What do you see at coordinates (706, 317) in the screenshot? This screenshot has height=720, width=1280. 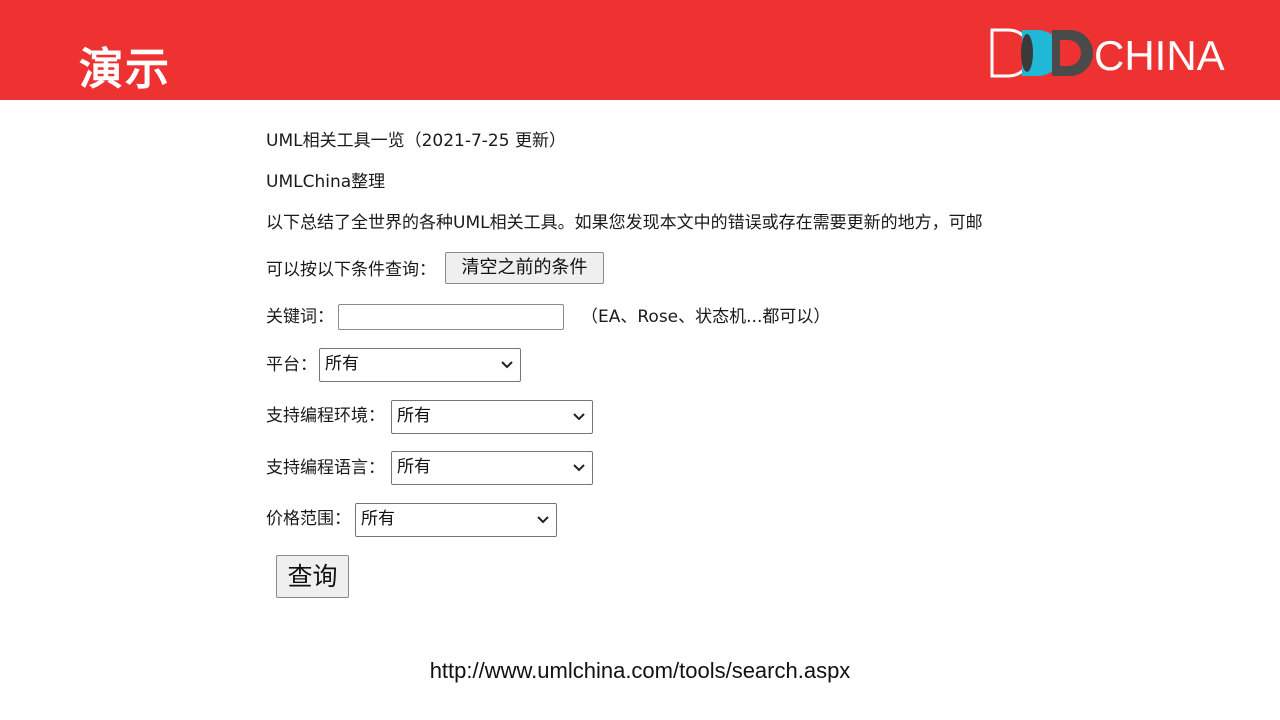 I see `keyword-hint: （EA、Rose、状态机...都可以）` at bounding box center [706, 317].